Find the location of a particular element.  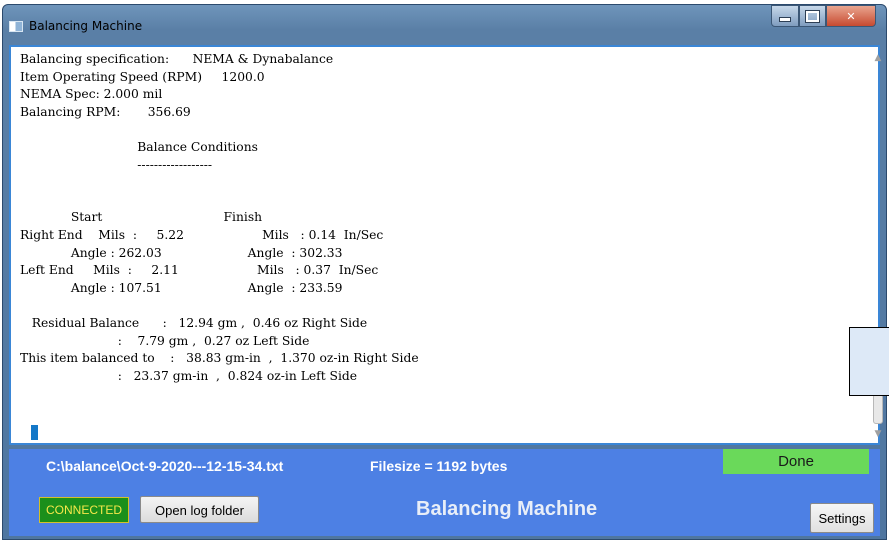

connection-status-badge: CONNECTED is located at coordinates (84, 510).